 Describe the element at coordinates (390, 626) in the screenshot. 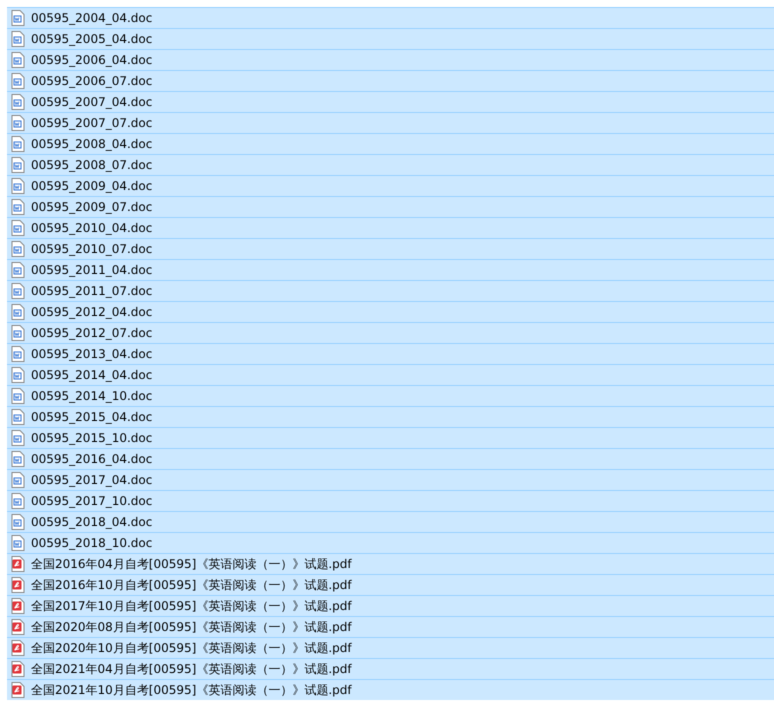

I see `file-row: 全国2020年08月自考[00595]《英语阅读（一）》试题.pdf` at that location.